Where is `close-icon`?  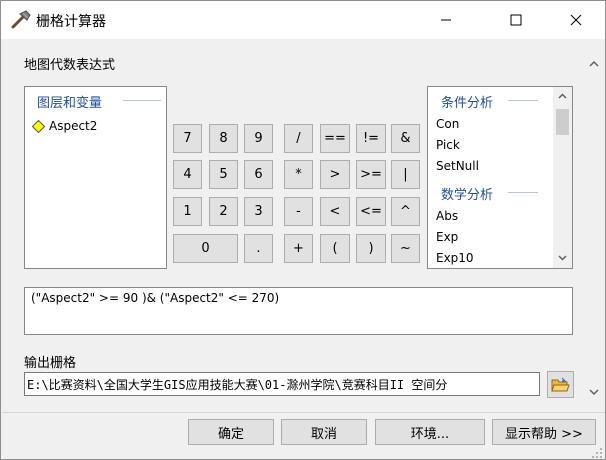 close-icon is located at coordinates (576, 20).